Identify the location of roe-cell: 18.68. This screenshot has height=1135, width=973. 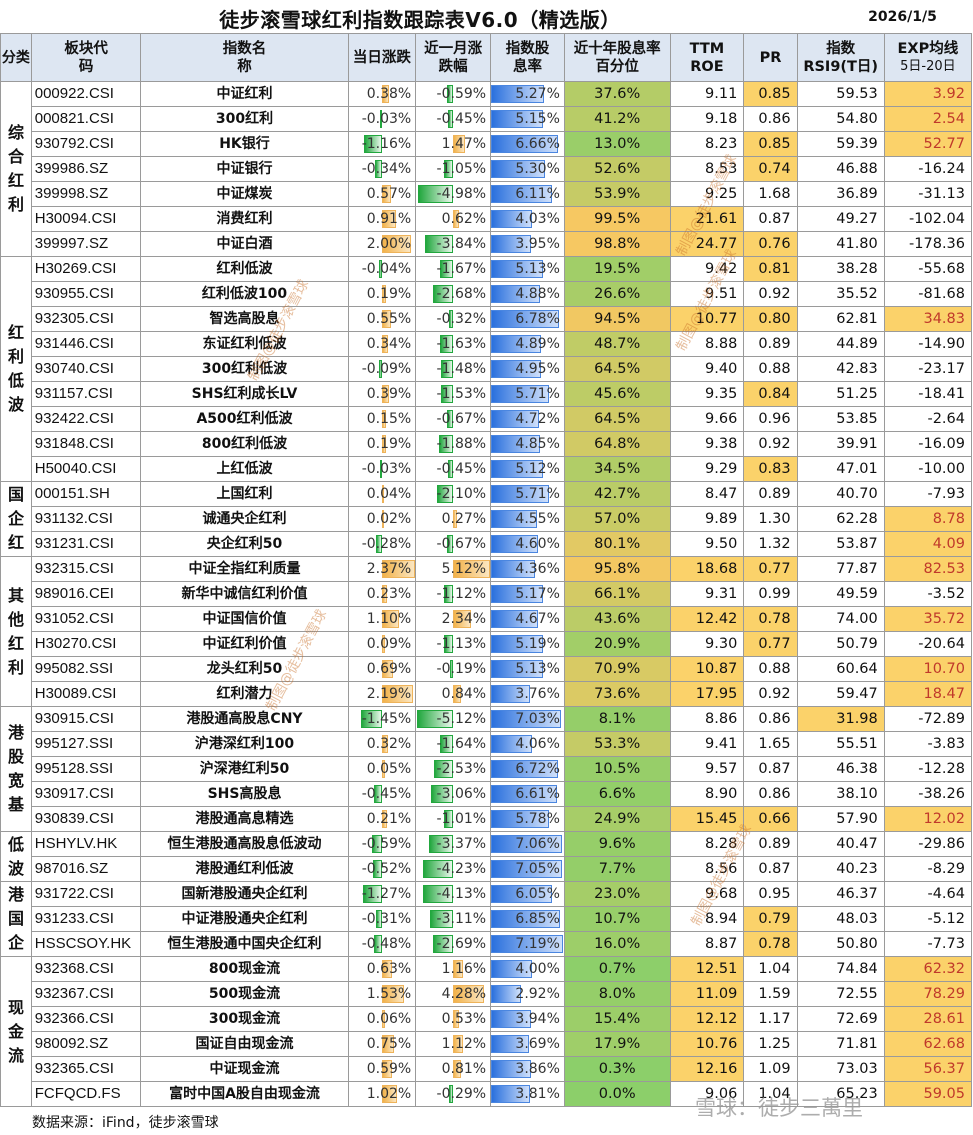
(707, 569).